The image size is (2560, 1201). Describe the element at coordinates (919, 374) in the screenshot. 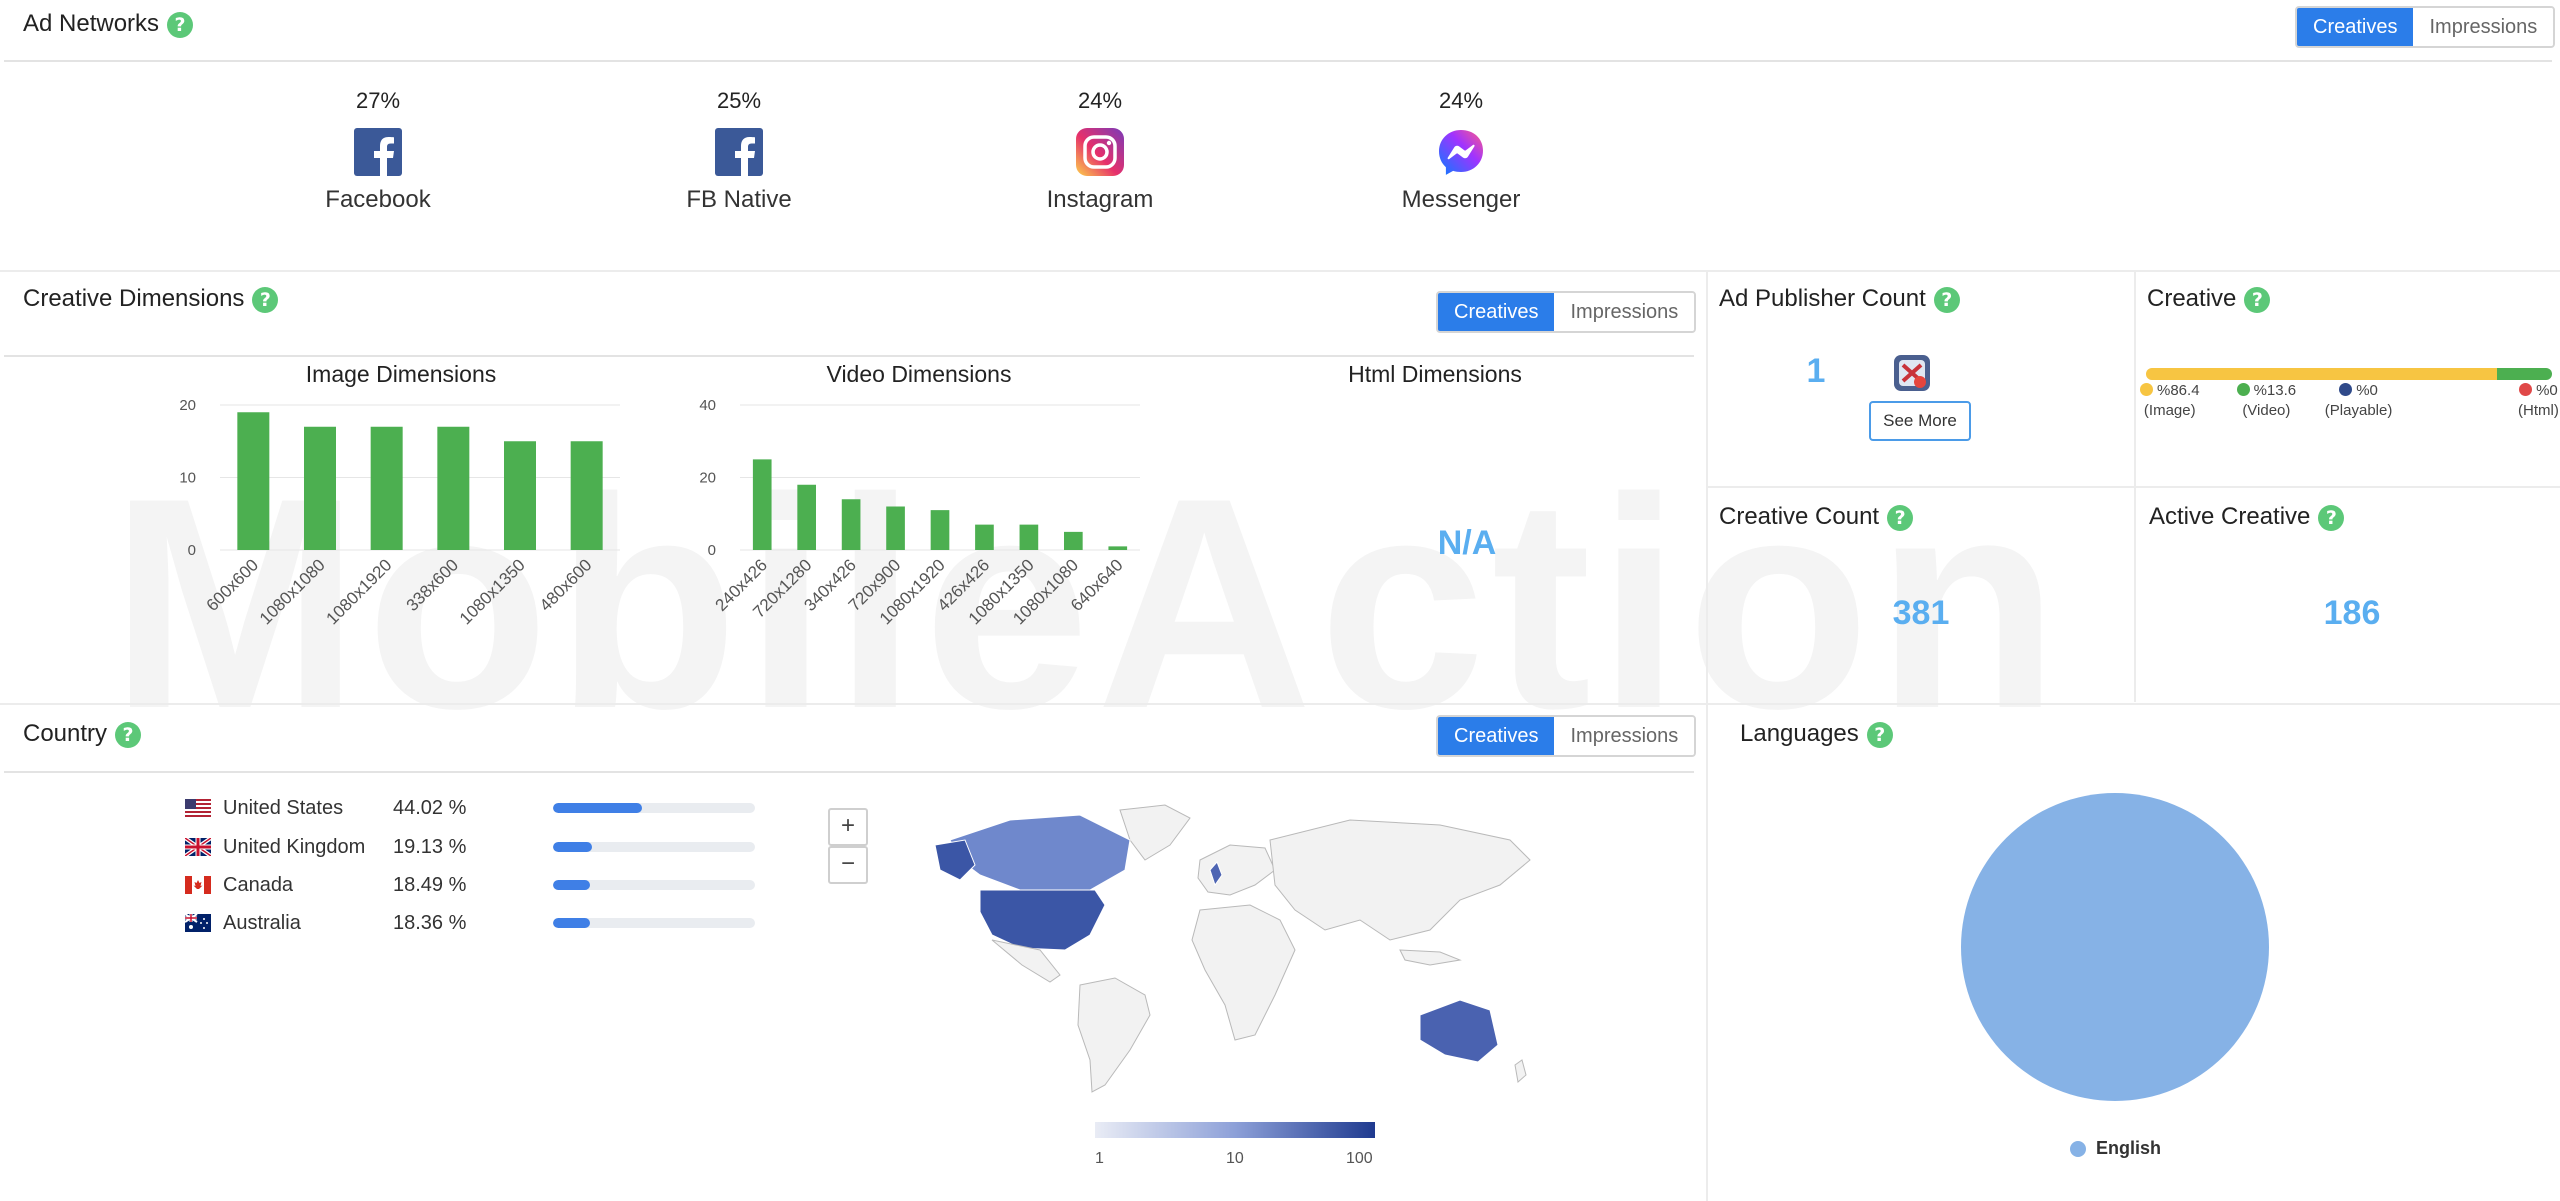

I see `video-dimensions-title: Video Dimensions` at that location.